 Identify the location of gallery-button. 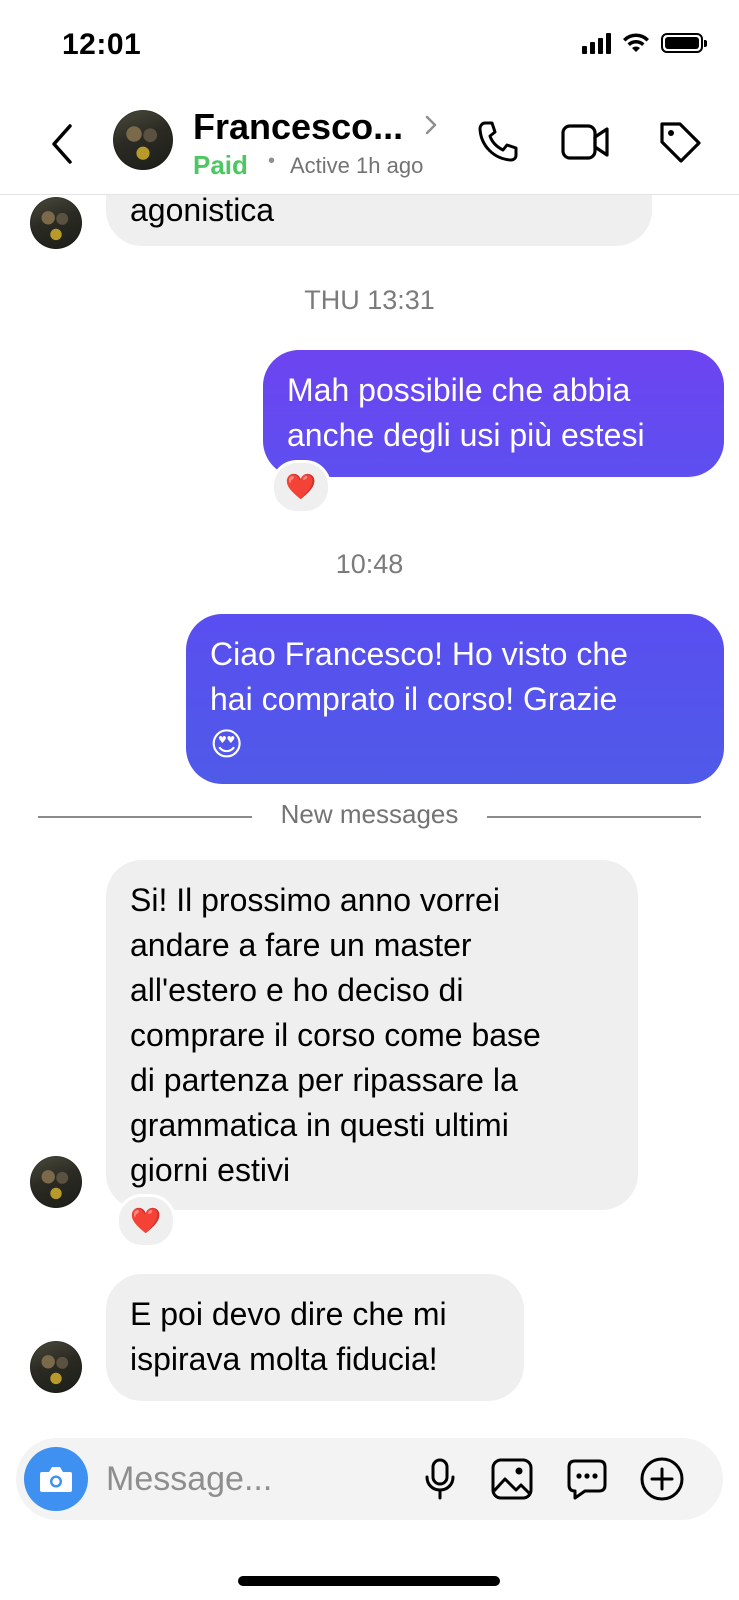
(512, 1479).